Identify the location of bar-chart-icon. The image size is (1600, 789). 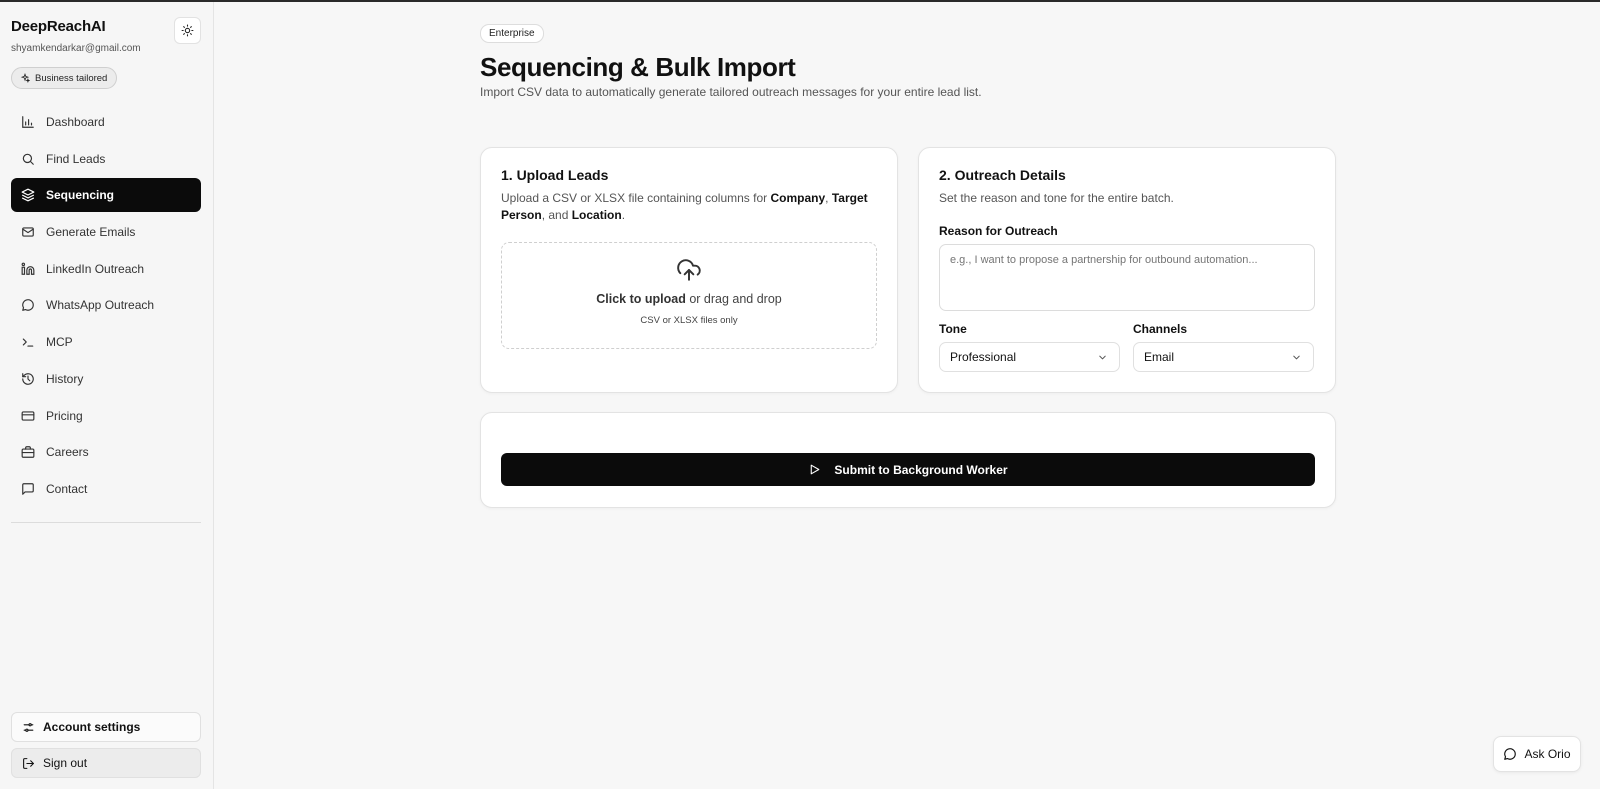
(28, 122).